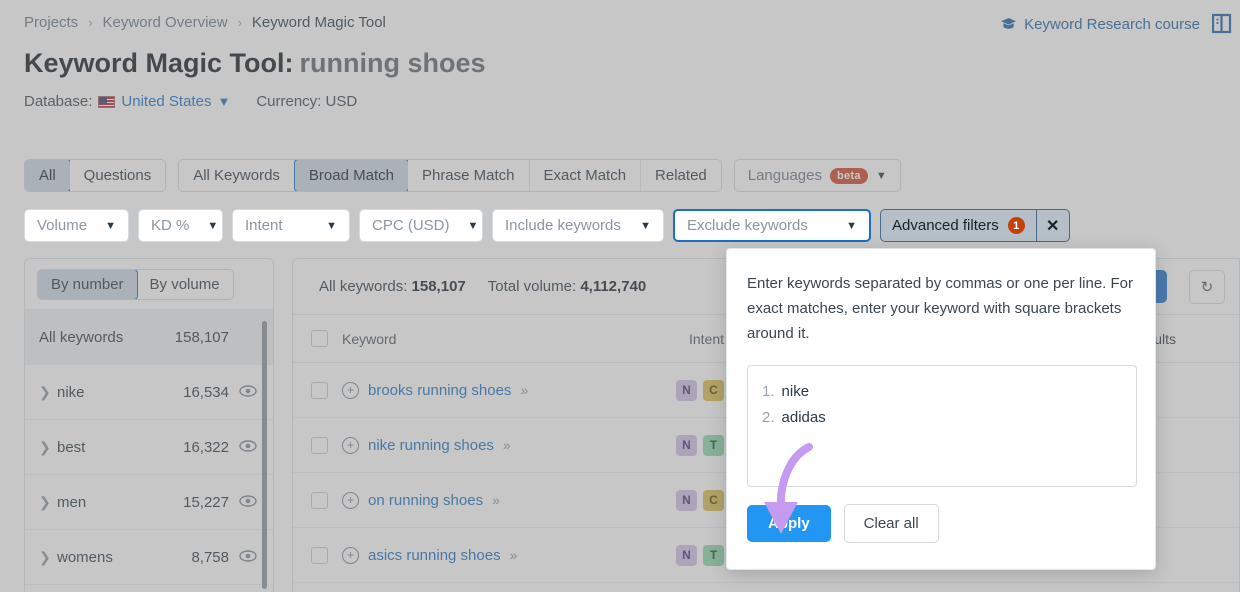 The width and height of the screenshot is (1240, 592). I want to click on currency-label: Currency: USD, so click(307, 101).